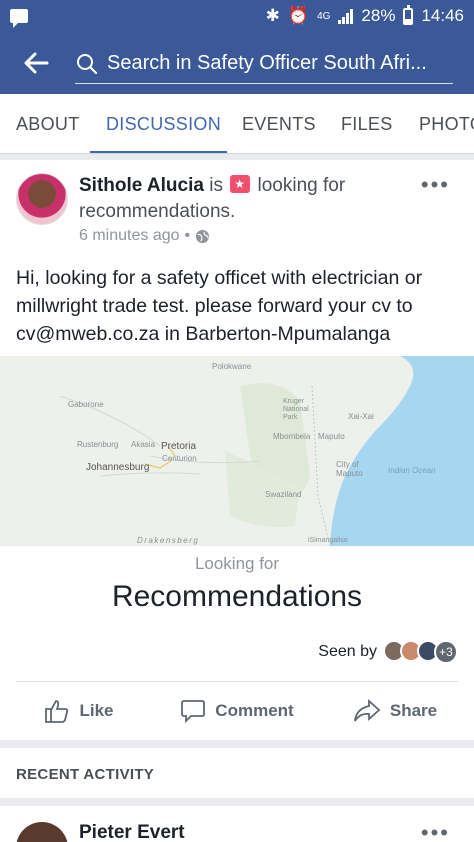  What do you see at coordinates (361, 416) in the screenshot?
I see `map-label-xai-xai: Xai-Xai` at bounding box center [361, 416].